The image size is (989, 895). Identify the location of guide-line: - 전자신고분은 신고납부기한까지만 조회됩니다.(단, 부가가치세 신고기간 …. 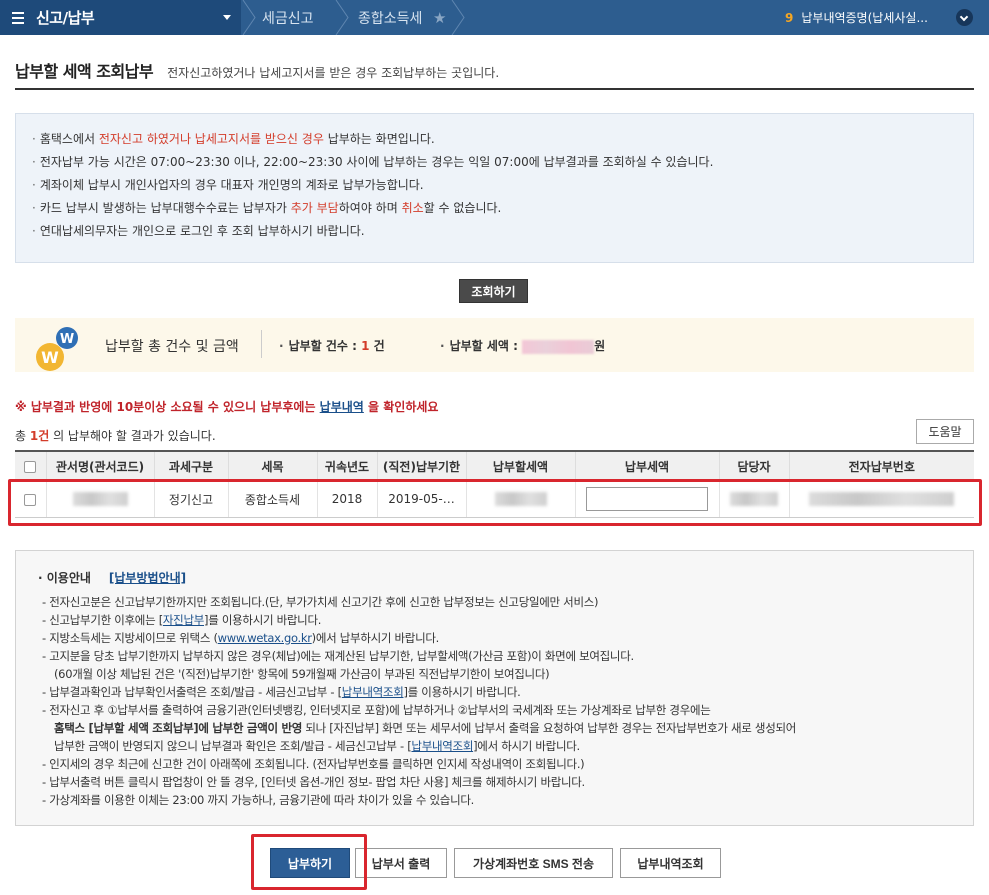
(320, 602).